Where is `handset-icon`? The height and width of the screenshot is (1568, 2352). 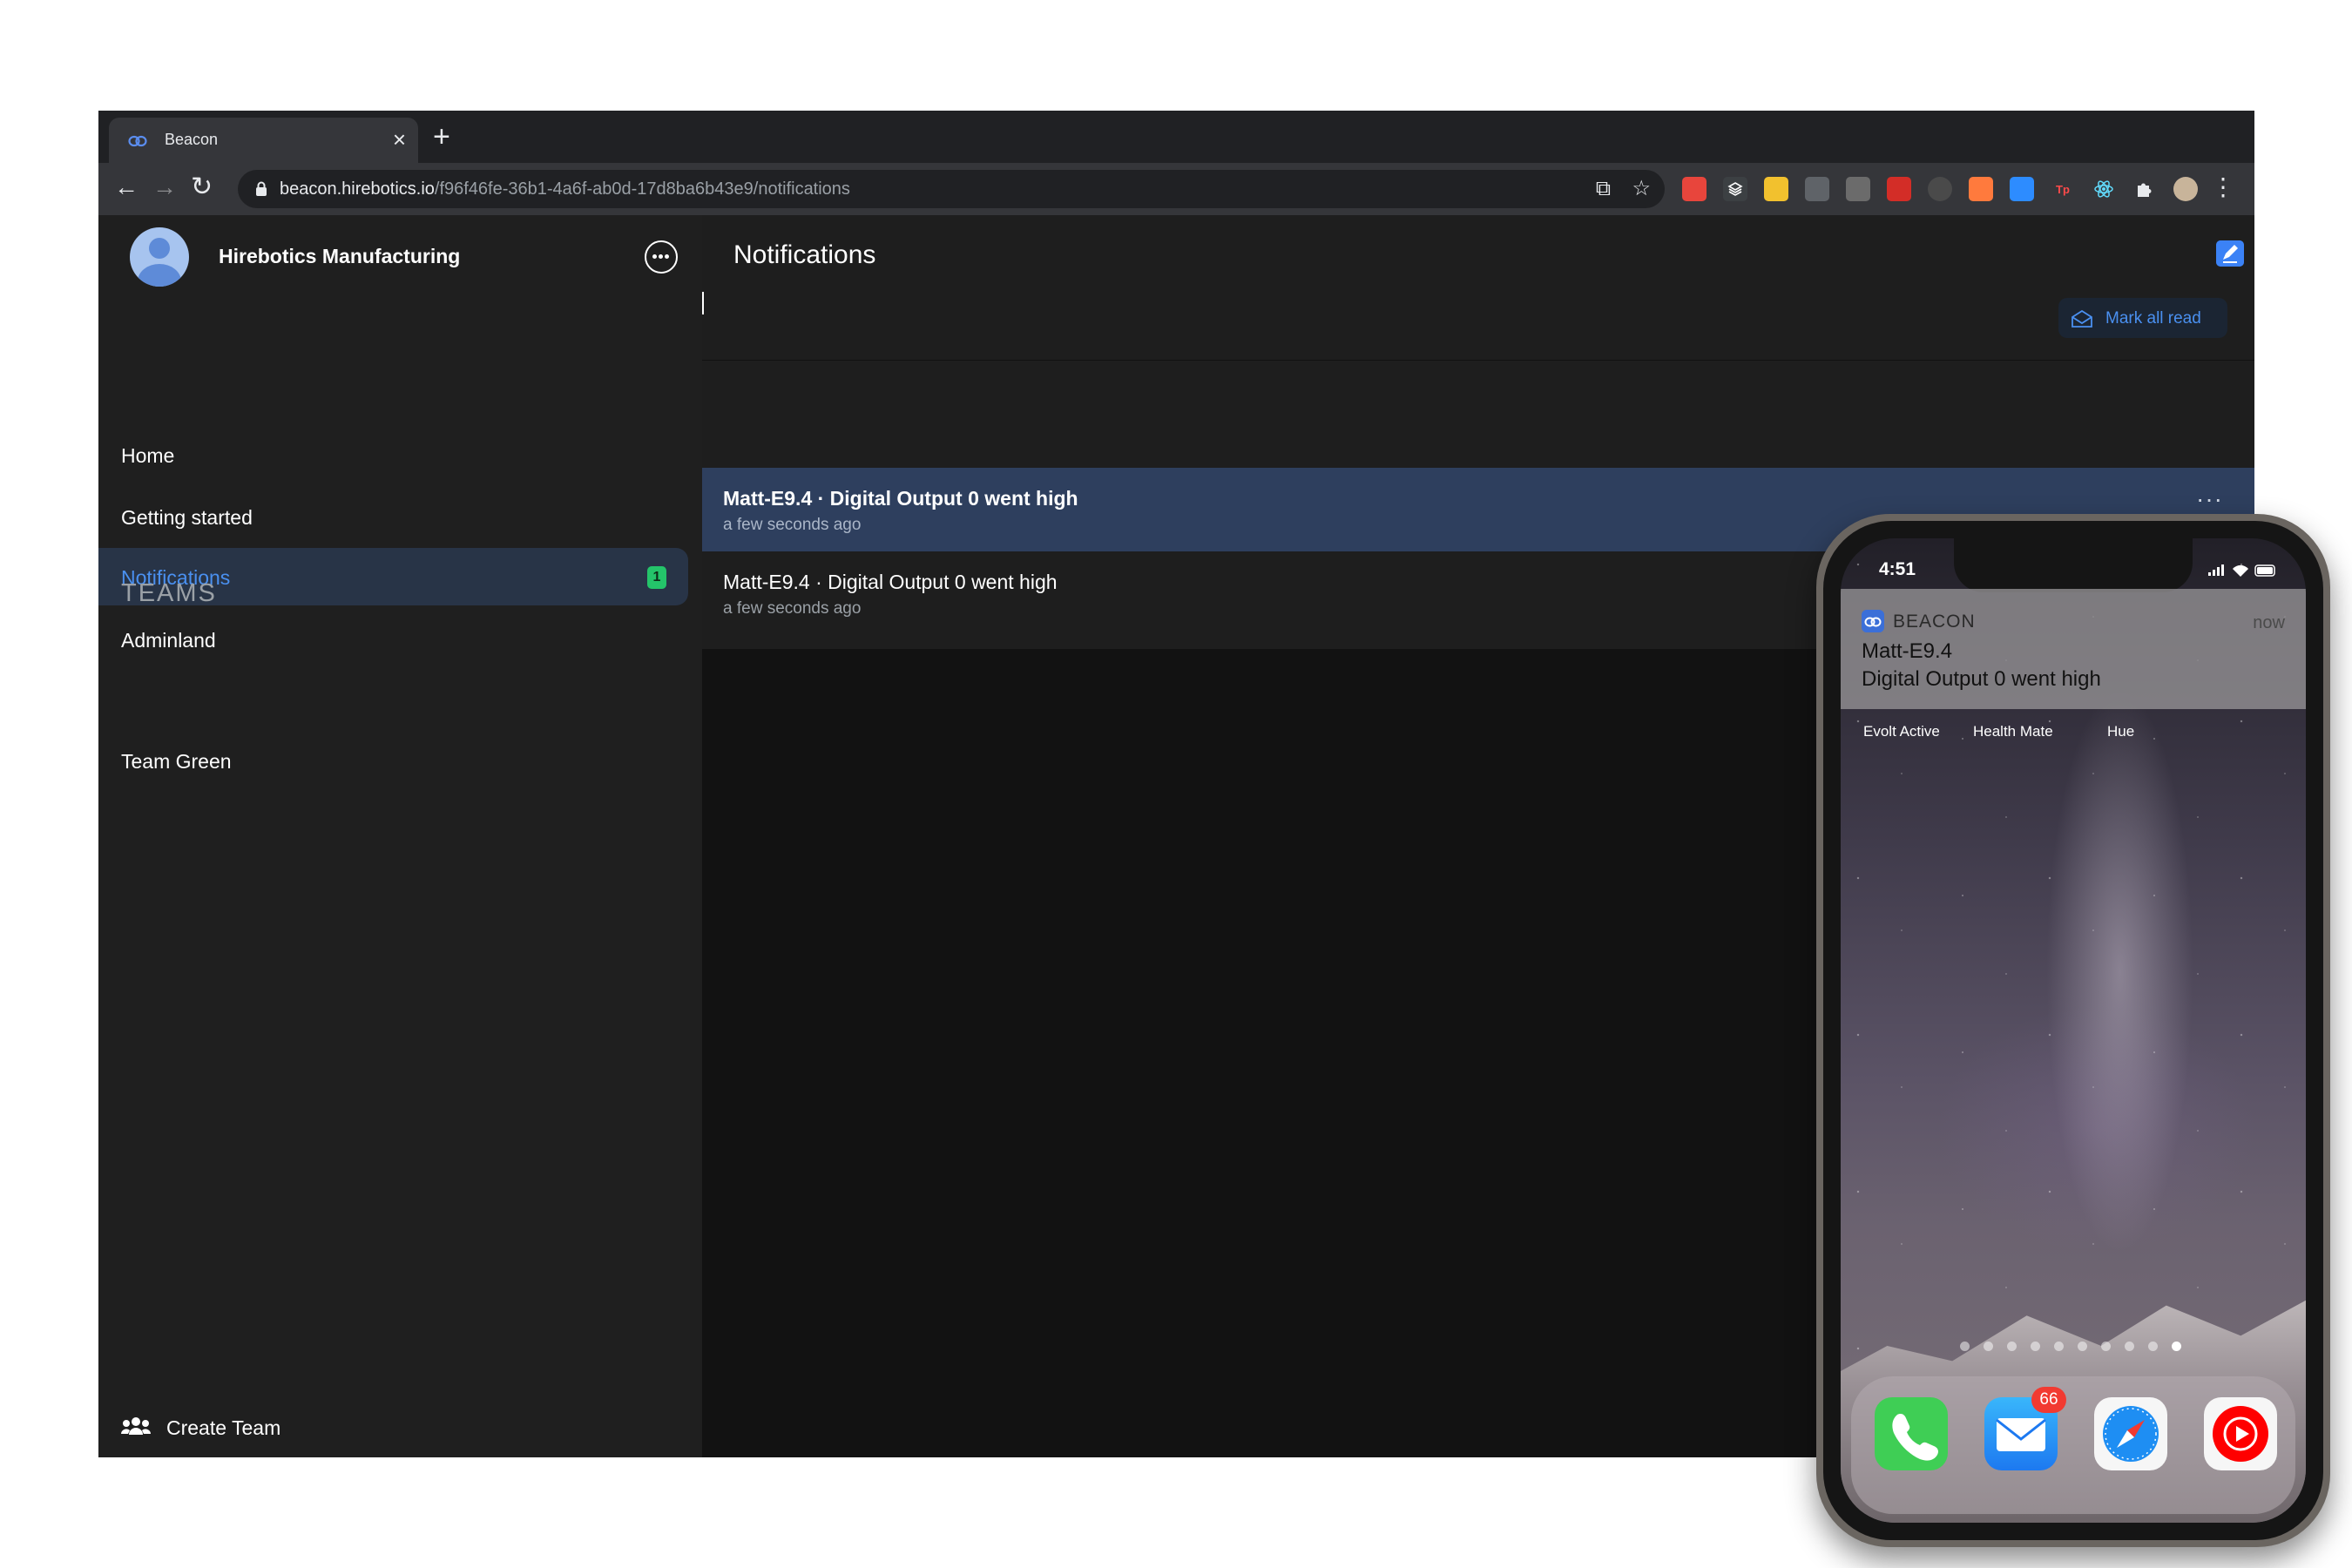 handset-icon is located at coordinates (1915, 1438).